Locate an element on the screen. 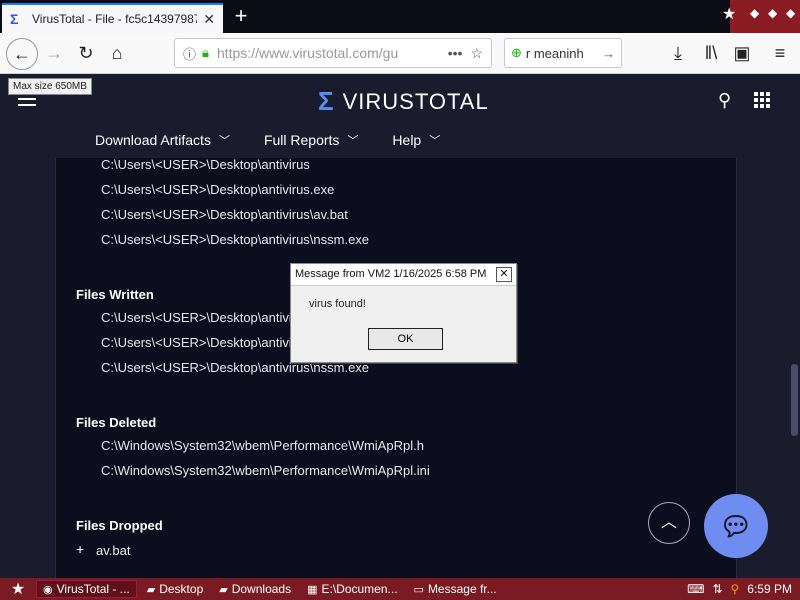 Image resolution: width=800 pixels, height=600 pixels. search-icon: ⚲ is located at coordinates (724, 100).